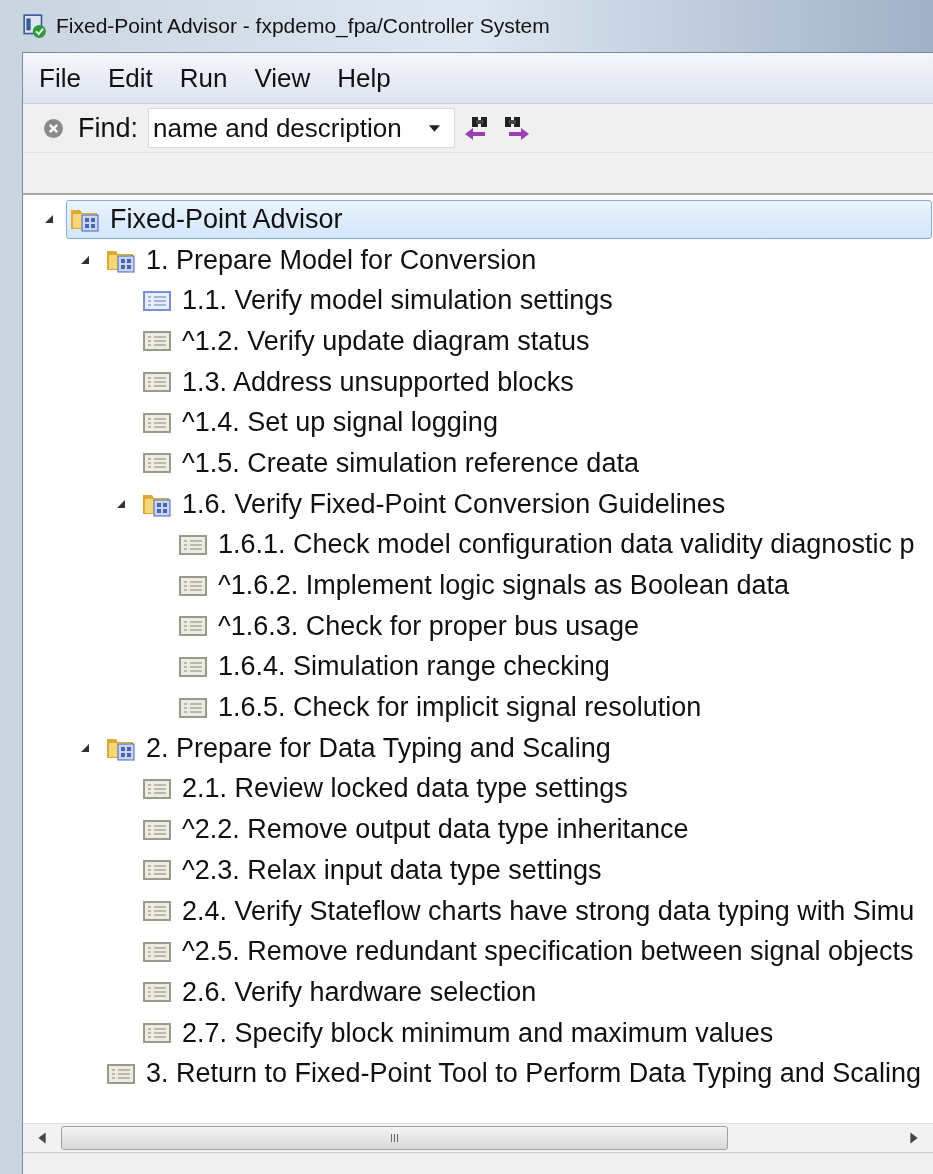  I want to click on menu-item: Edit, so click(130, 78).